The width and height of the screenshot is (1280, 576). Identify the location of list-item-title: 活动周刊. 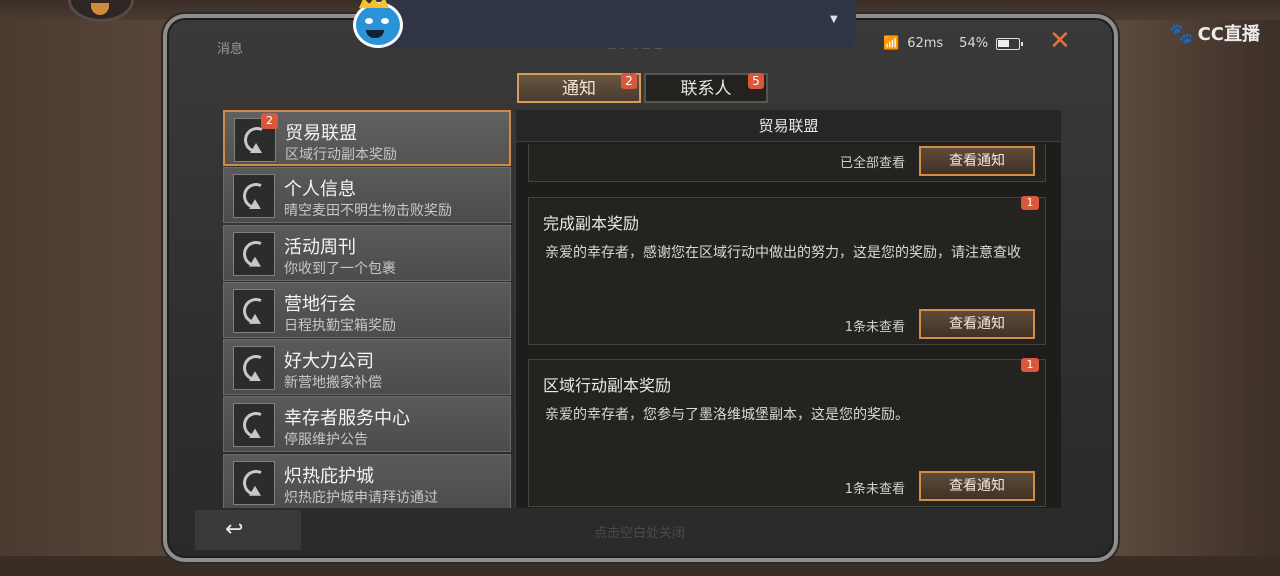
(320, 247).